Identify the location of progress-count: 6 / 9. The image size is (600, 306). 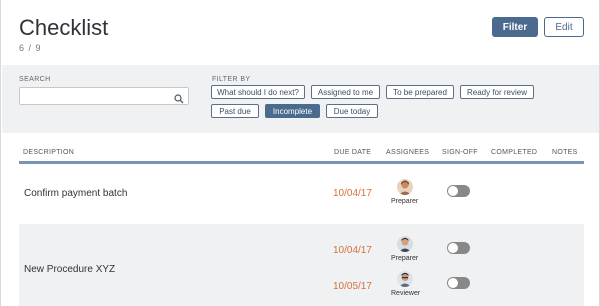
(30, 48).